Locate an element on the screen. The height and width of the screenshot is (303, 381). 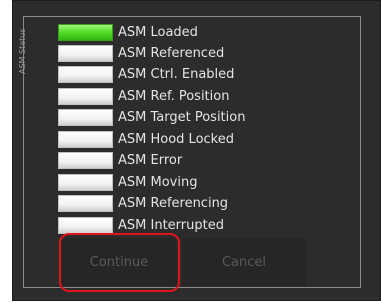
status-label: ASM Ctrl. Enabled is located at coordinates (176, 74).